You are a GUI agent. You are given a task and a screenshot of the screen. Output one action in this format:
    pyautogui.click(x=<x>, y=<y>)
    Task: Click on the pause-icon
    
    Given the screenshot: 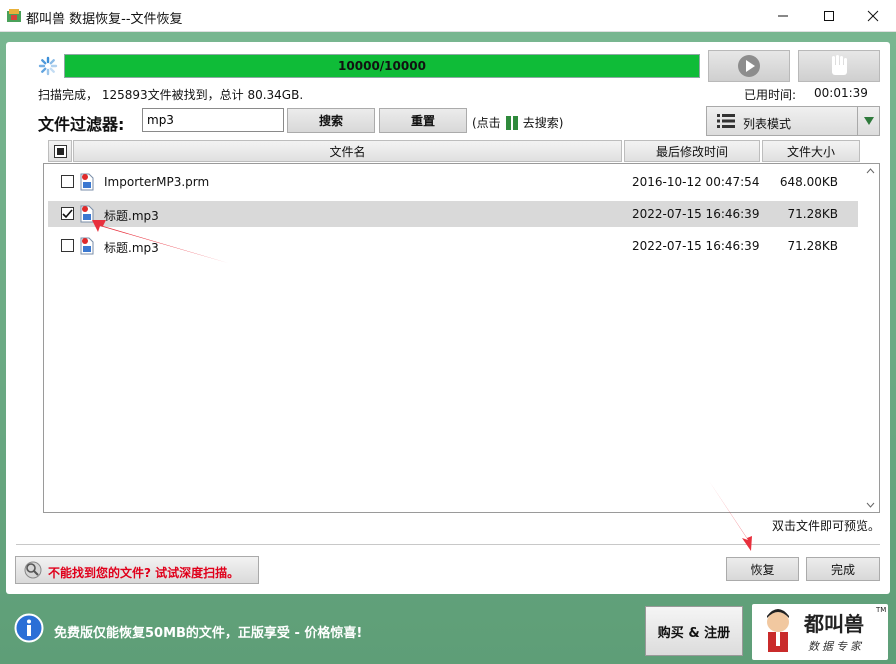 What is the action you would take?
    pyautogui.click(x=511, y=122)
    